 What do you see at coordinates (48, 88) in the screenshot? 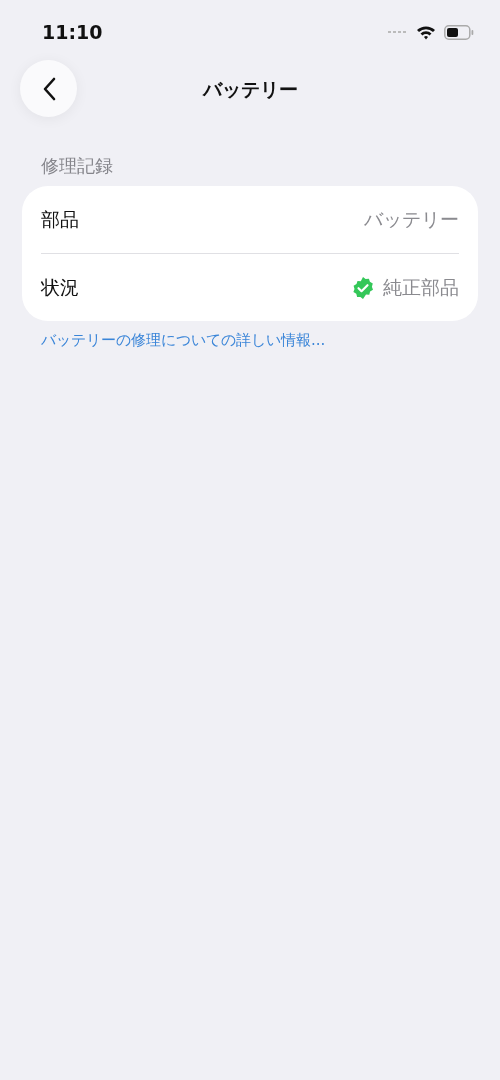
I see `chevron-left-icon` at bounding box center [48, 88].